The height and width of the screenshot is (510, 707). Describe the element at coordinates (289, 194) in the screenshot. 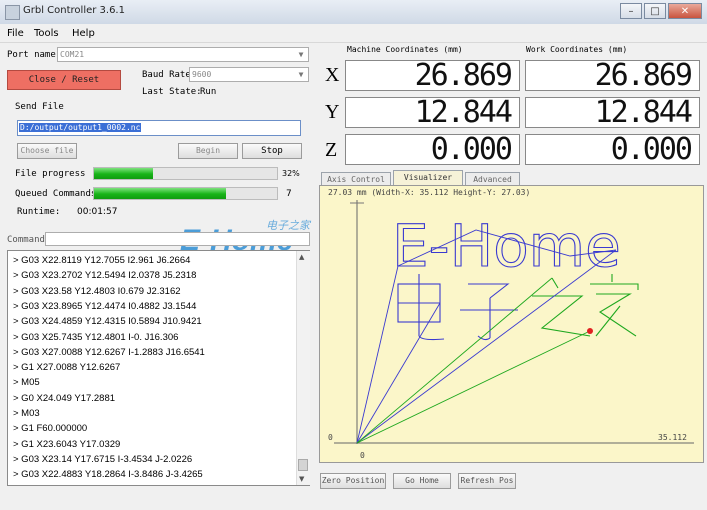

I see `queued-commands-value: 7` at that location.